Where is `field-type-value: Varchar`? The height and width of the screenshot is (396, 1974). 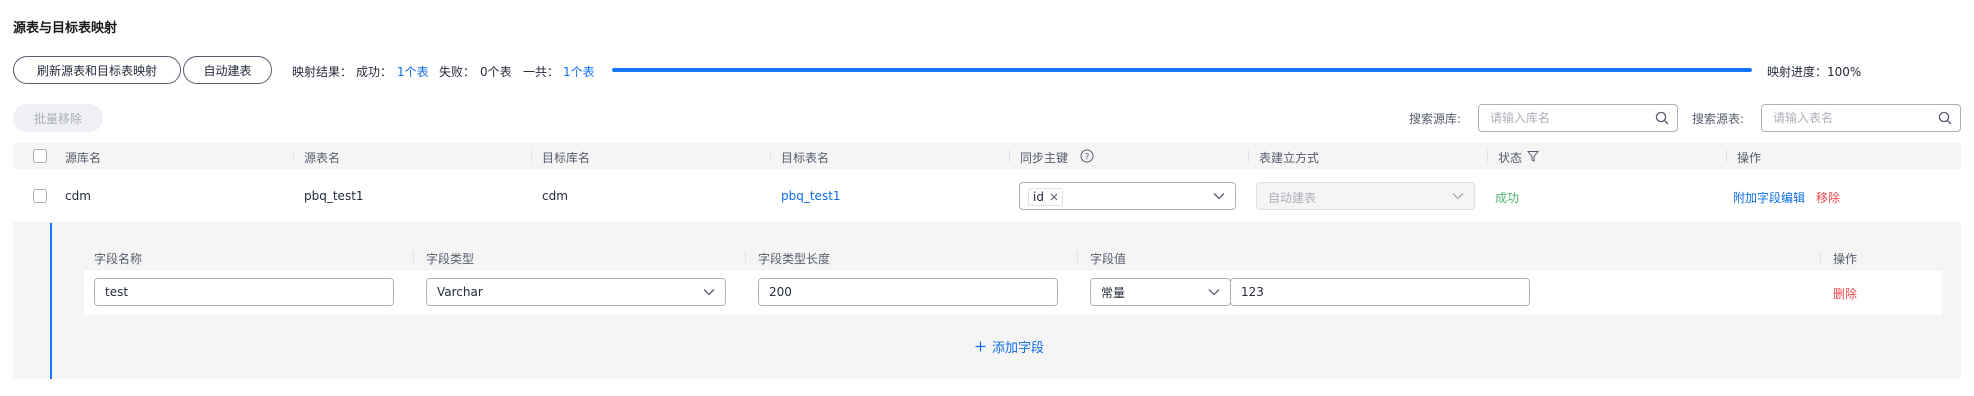 field-type-value: Varchar is located at coordinates (460, 292).